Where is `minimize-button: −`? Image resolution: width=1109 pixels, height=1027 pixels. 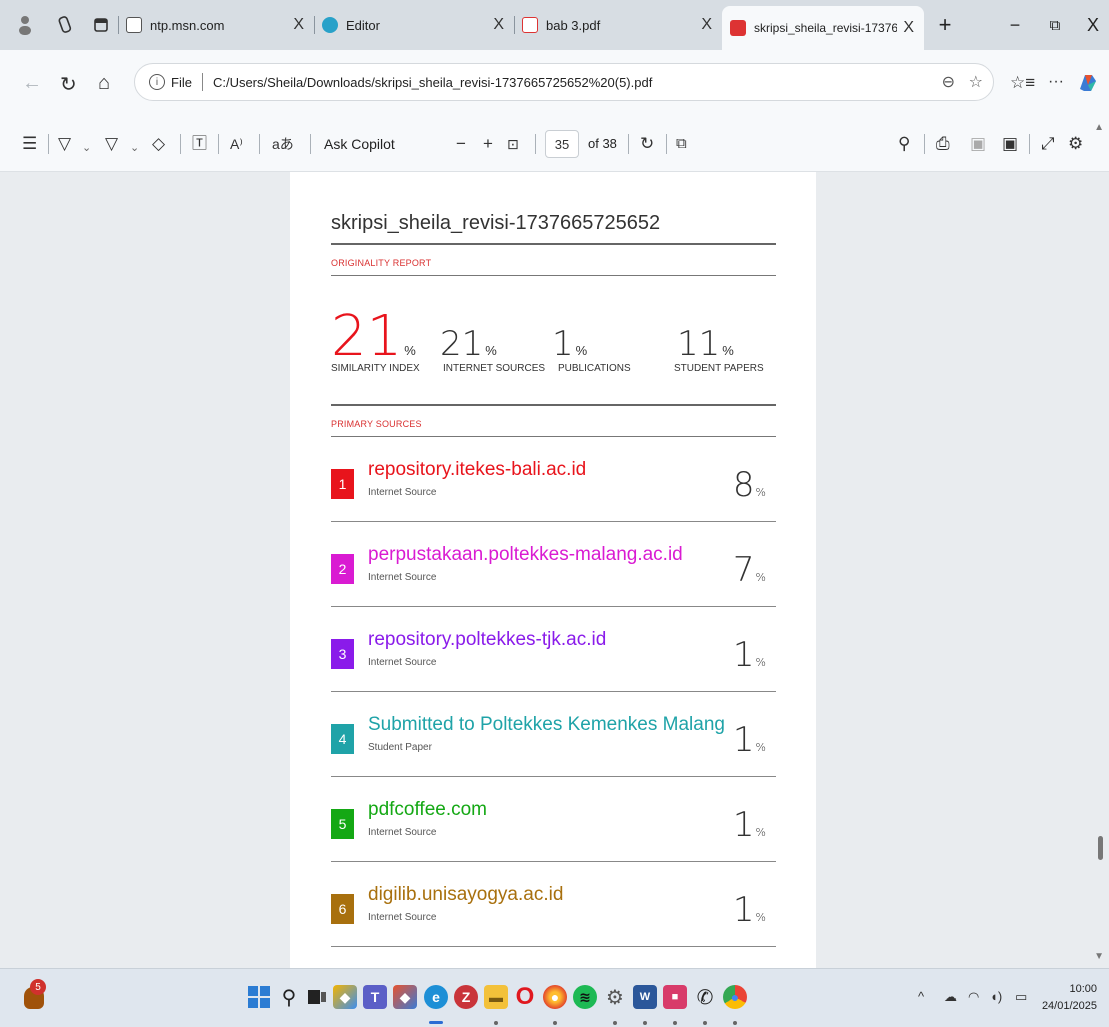
minimize-button: − is located at coordinates (1015, 25).